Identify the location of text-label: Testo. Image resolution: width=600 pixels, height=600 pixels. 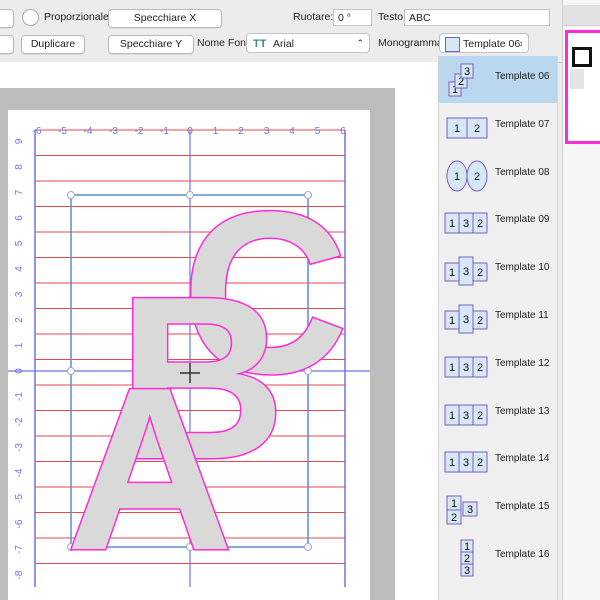
(391, 17).